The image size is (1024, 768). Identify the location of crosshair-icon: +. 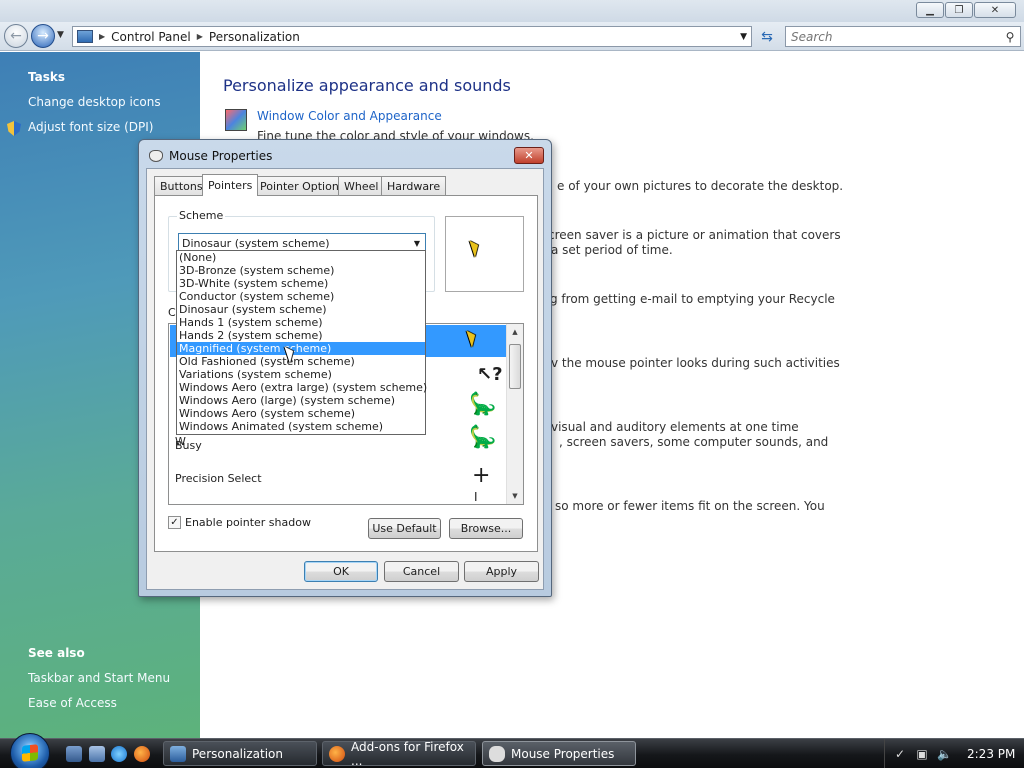
(481, 475).